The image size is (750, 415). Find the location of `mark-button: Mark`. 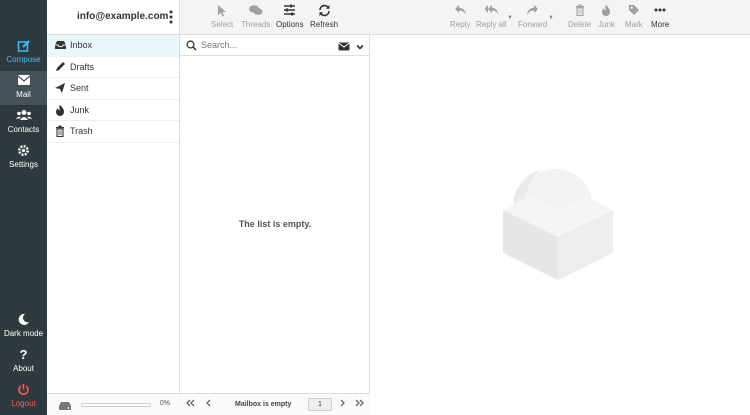

mark-button: Mark is located at coordinates (634, 15).